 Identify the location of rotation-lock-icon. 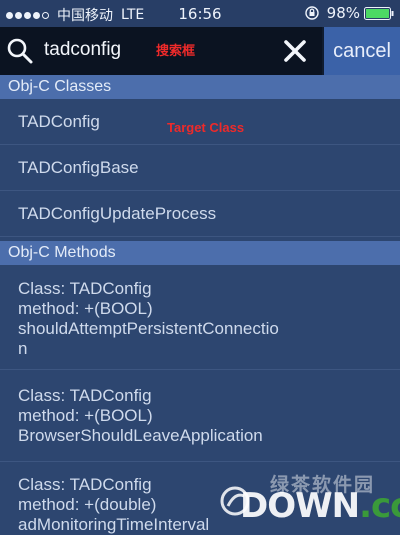
(311, 13).